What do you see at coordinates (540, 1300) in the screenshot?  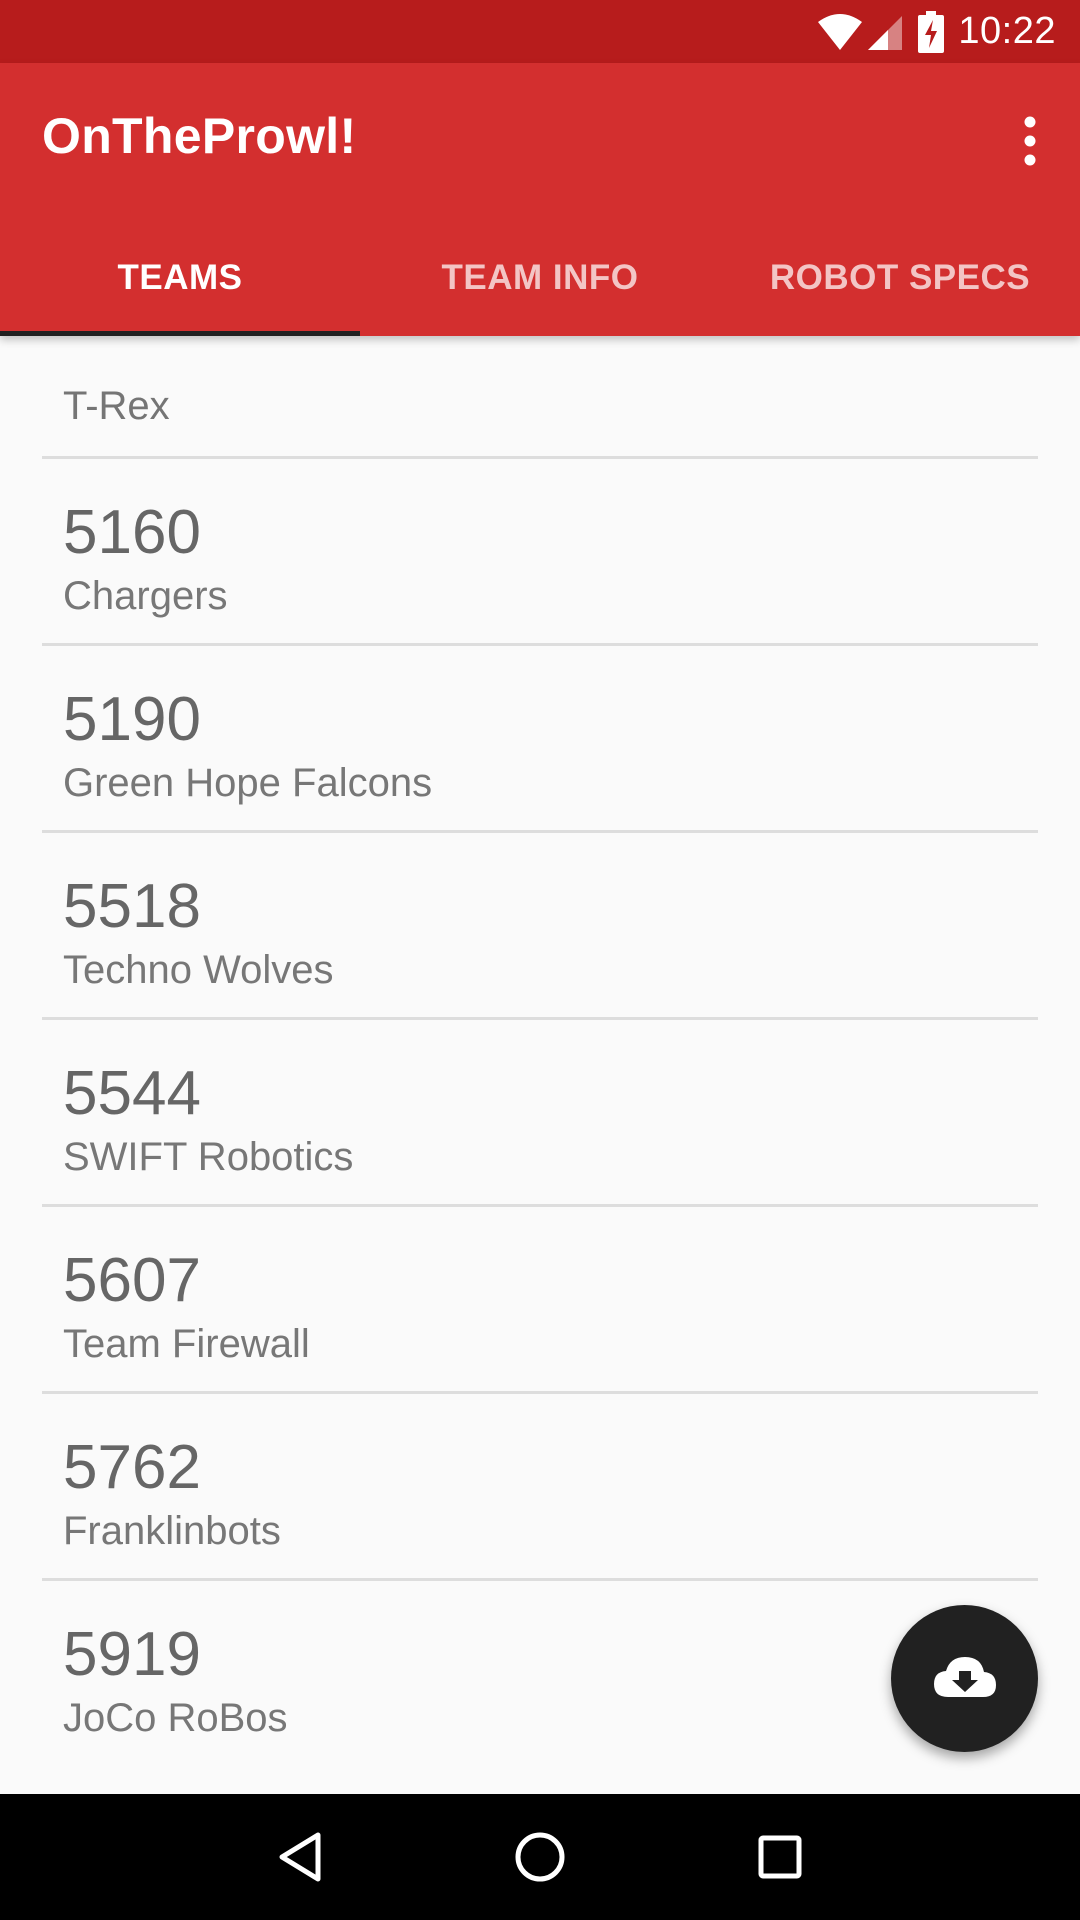 I see `team-row: 5607 Team Firewall` at bounding box center [540, 1300].